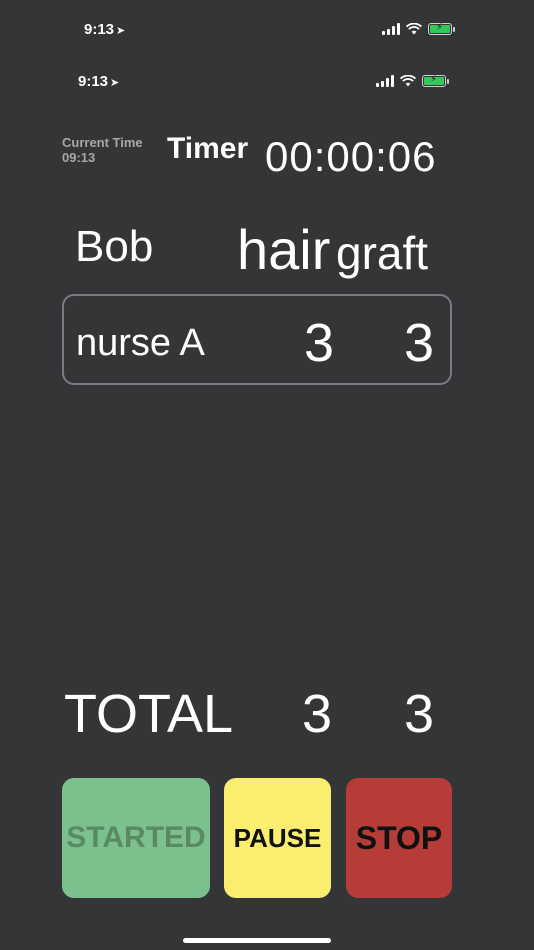 This screenshot has width=534, height=950. What do you see at coordinates (257, 940) in the screenshot?
I see `home-indicator` at bounding box center [257, 940].